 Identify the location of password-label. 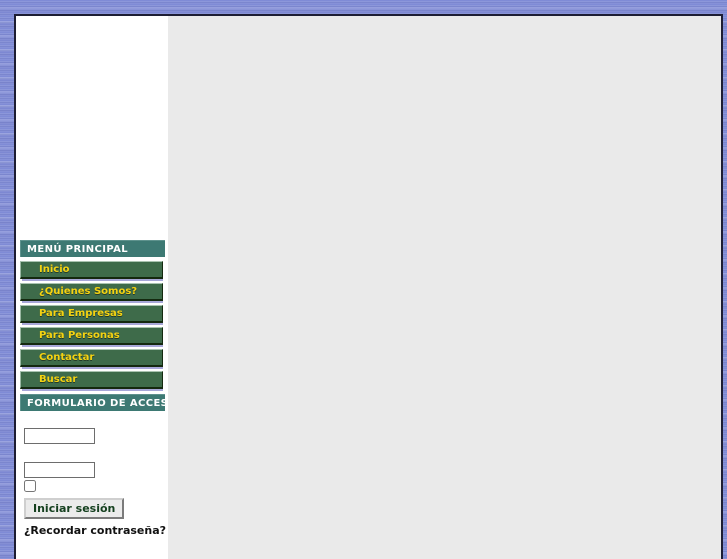
(96, 449).